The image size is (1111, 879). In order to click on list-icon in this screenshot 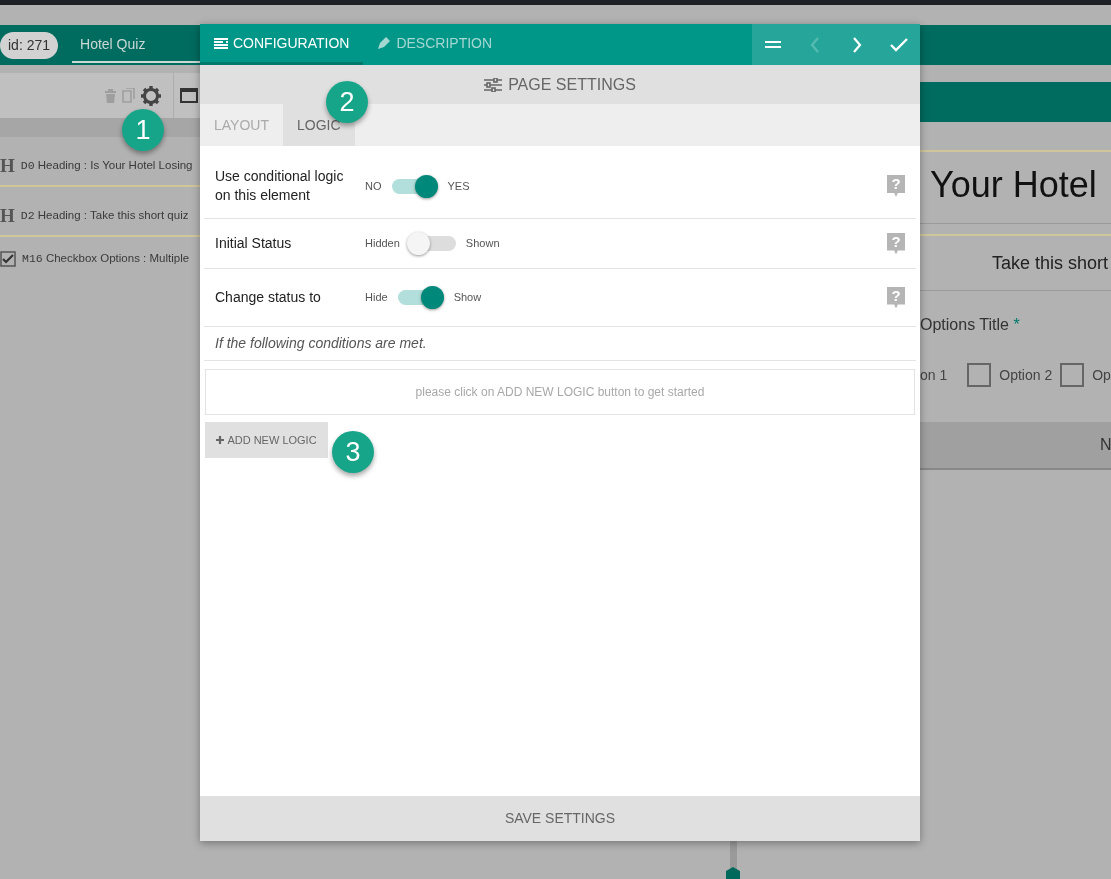, I will do `click(221, 43)`.